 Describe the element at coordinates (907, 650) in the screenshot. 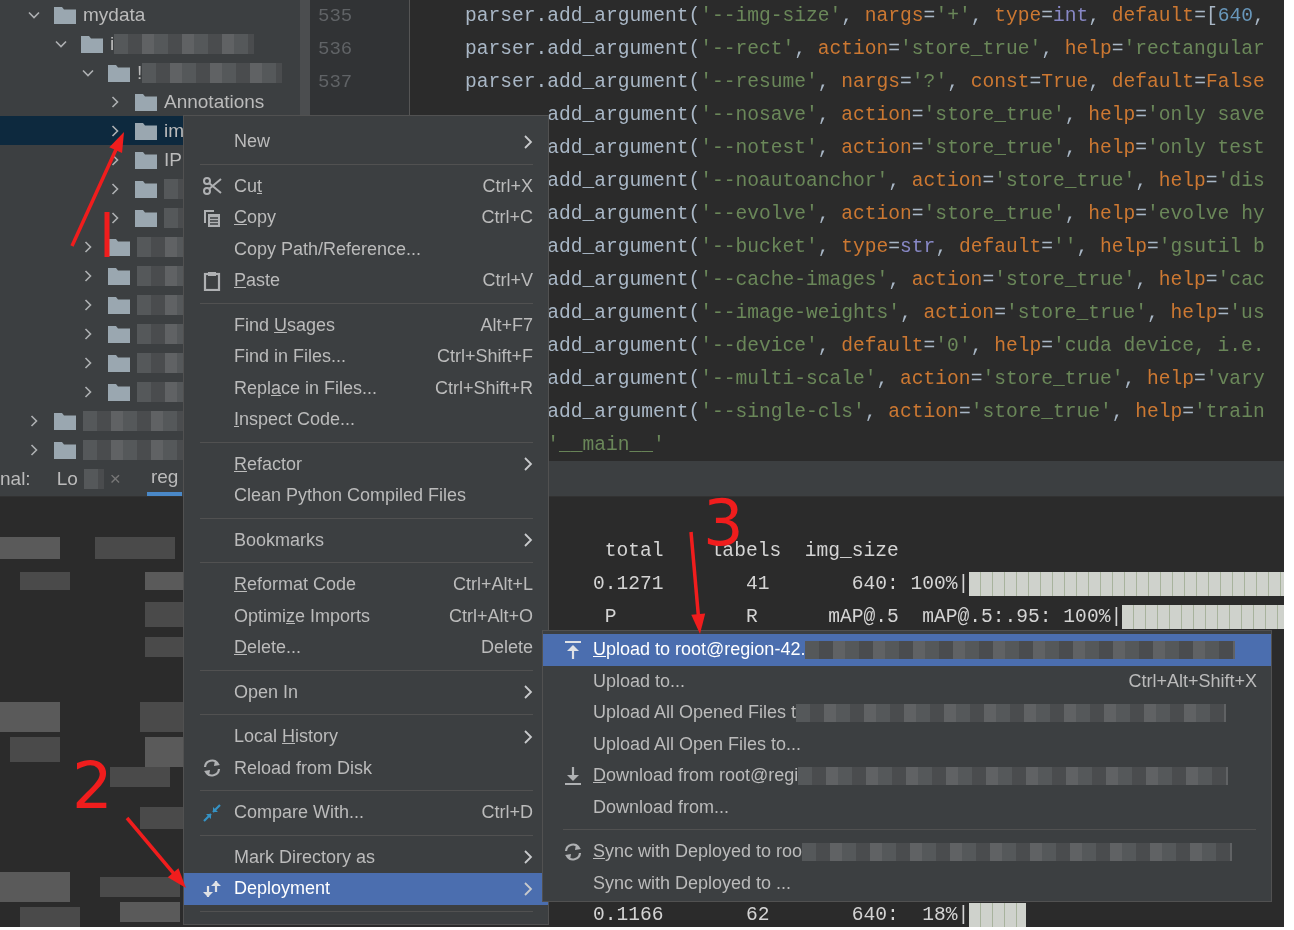

I see `menu-item: Upload to root@region-42.` at that location.